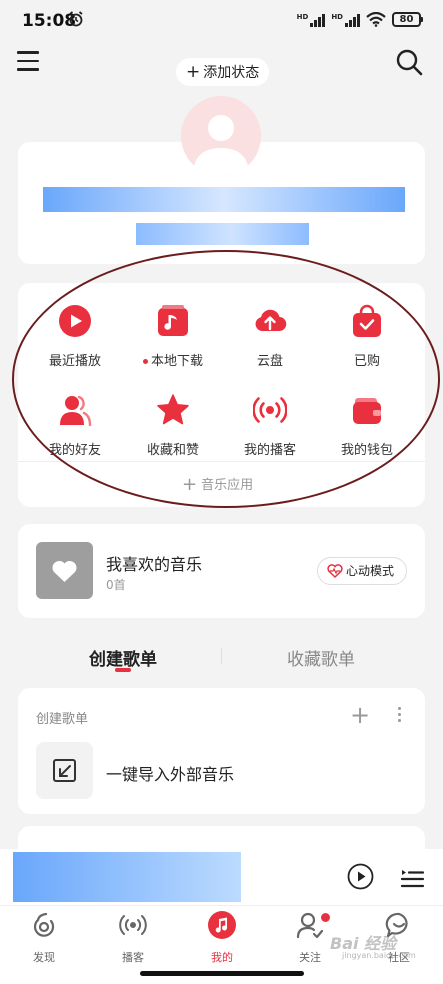 The width and height of the screenshot is (443, 984). What do you see at coordinates (145, 361) in the screenshot?
I see `update-dot` at bounding box center [145, 361].